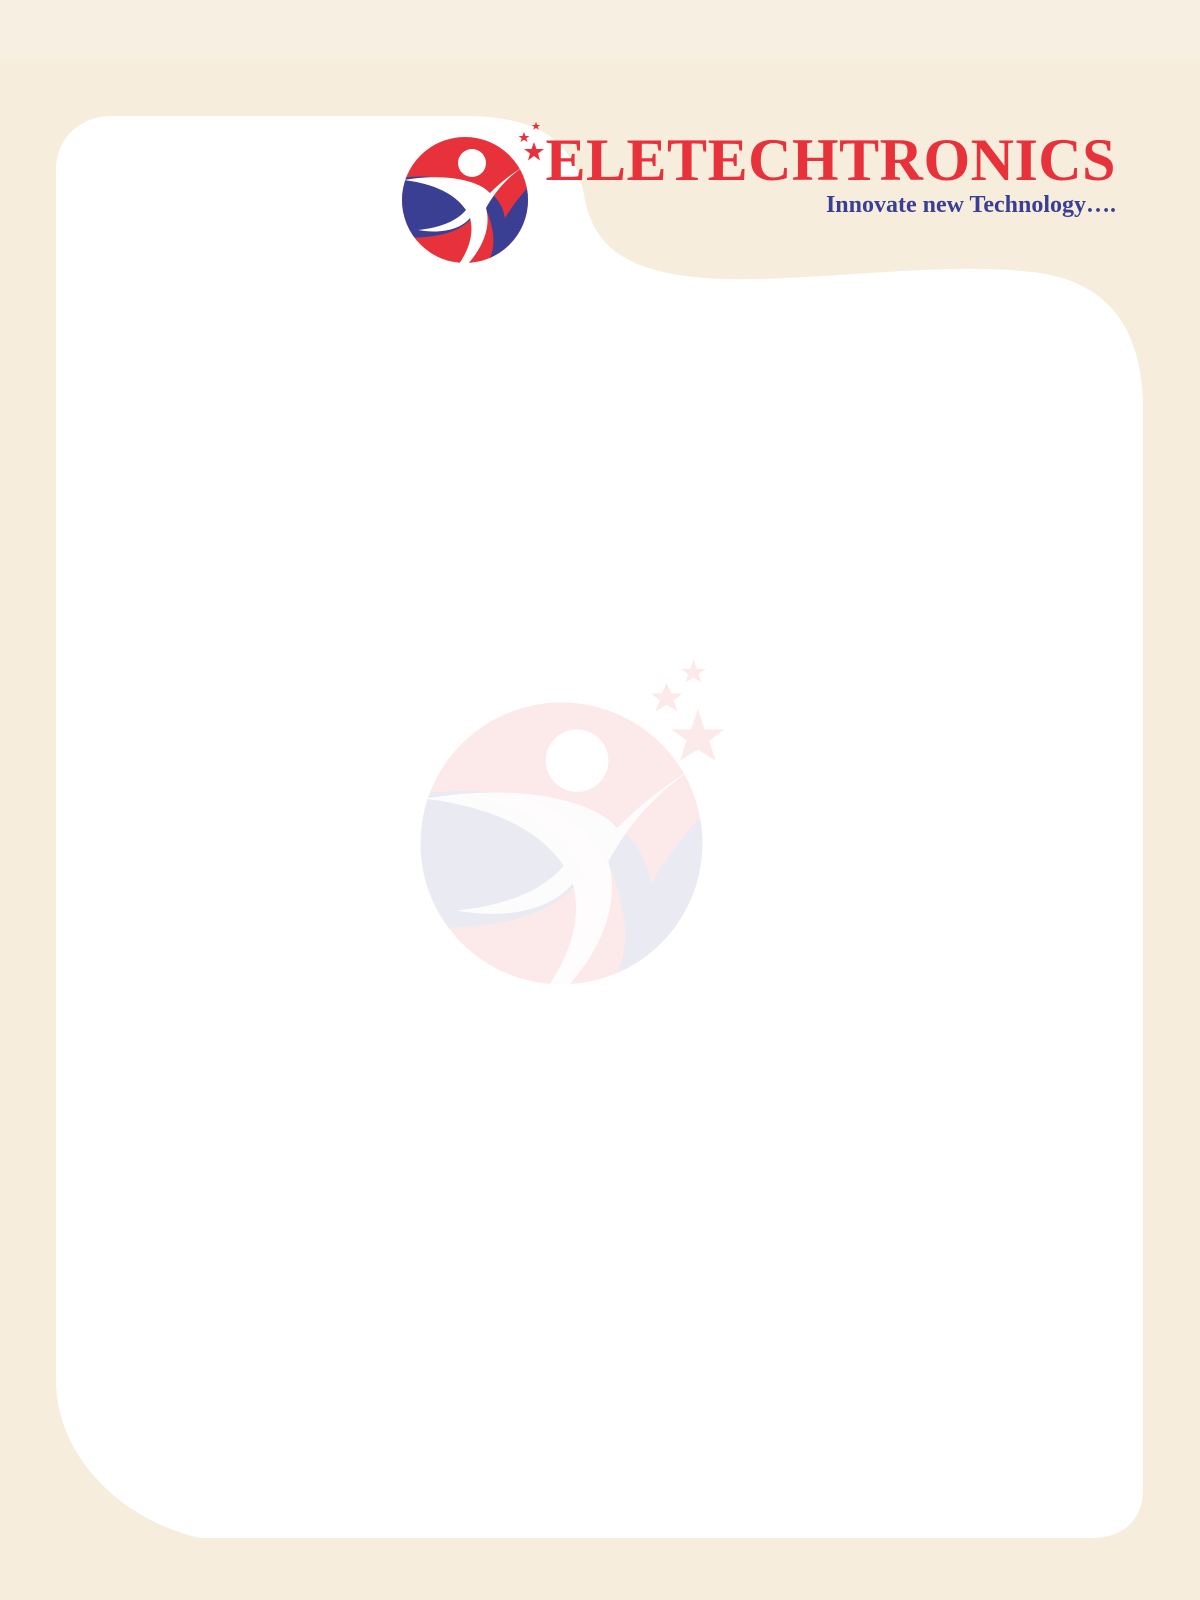 This screenshot has width=1200, height=1600. I want to click on logo-star-tiny, so click(536, 126).